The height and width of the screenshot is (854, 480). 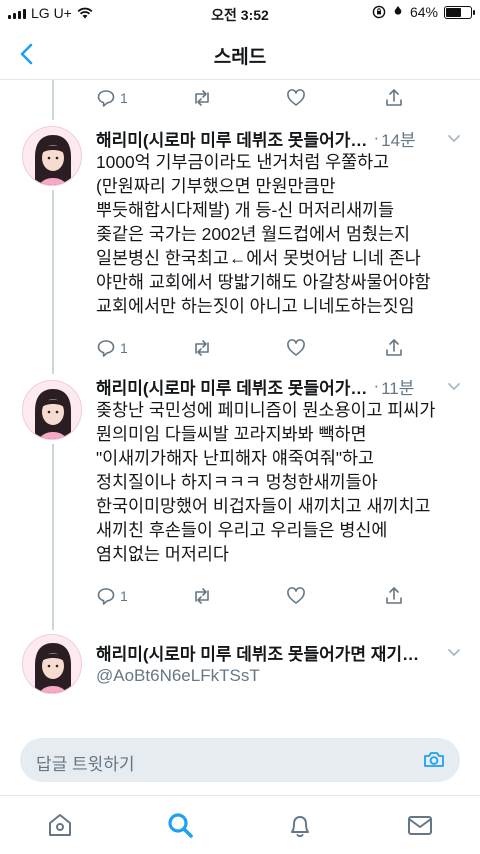 I want to click on tweet-text-line: 1000억 기부금이라도 낸거처럼 우쭐하고, so click(x=243, y=162).